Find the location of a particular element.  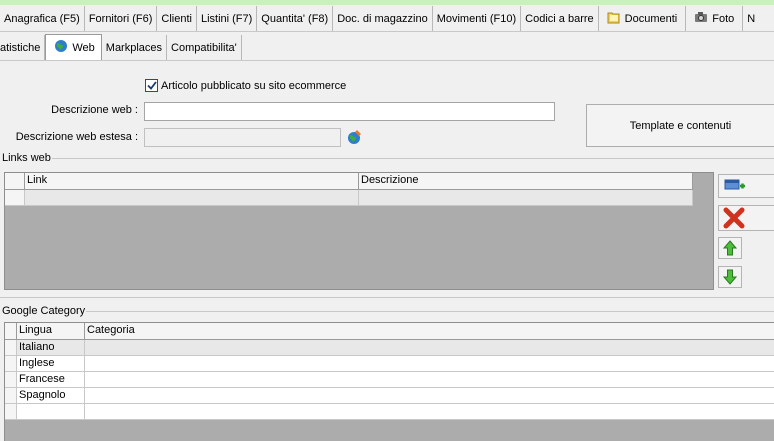

published-checkbox is located at coordinates (151, 85).